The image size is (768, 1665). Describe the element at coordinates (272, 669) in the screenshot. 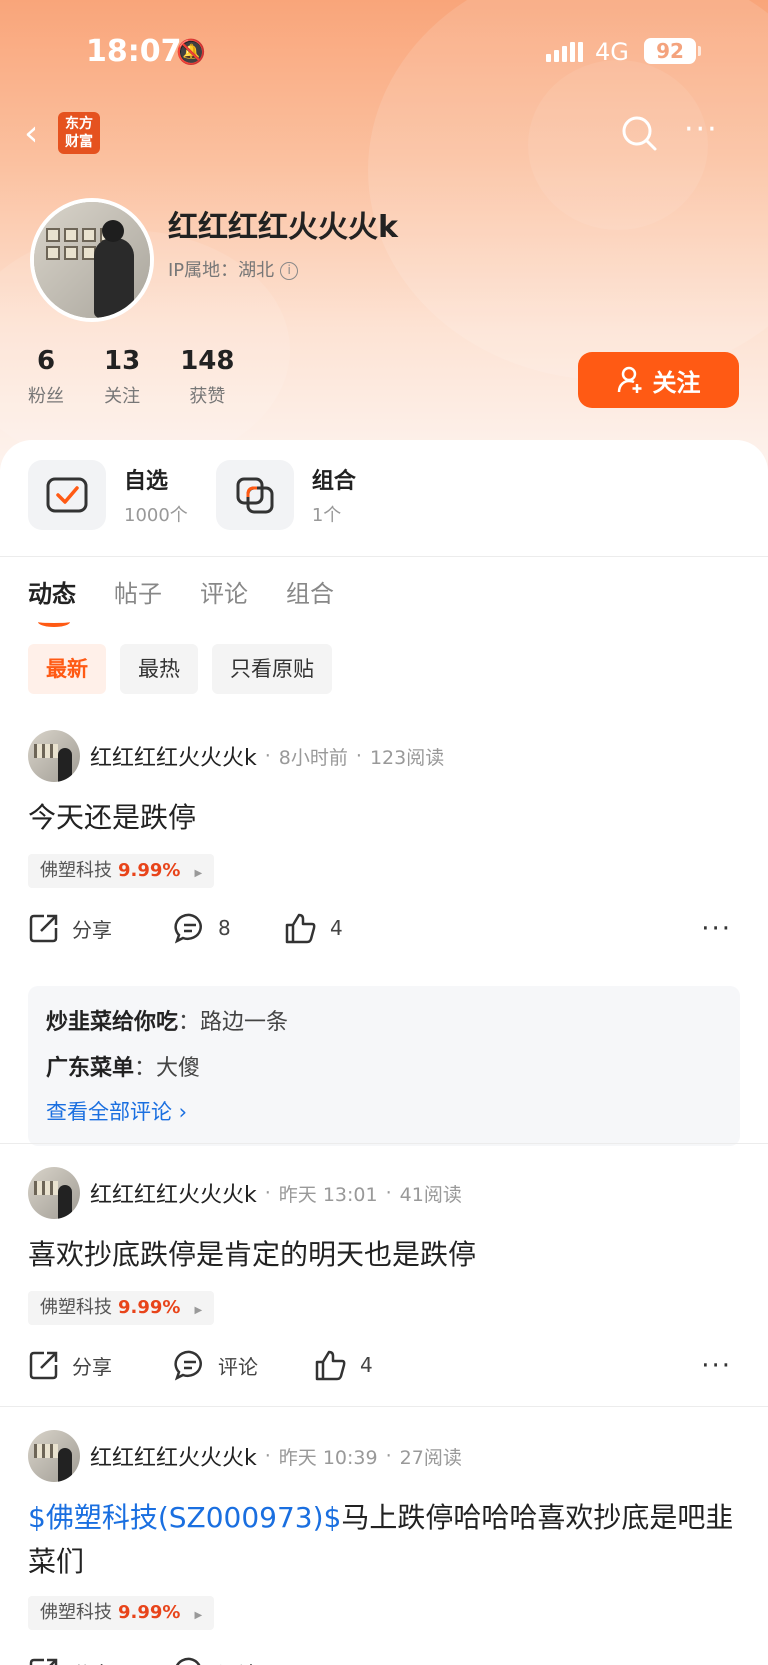

I see `filter-original: 只看原贴` at that location.